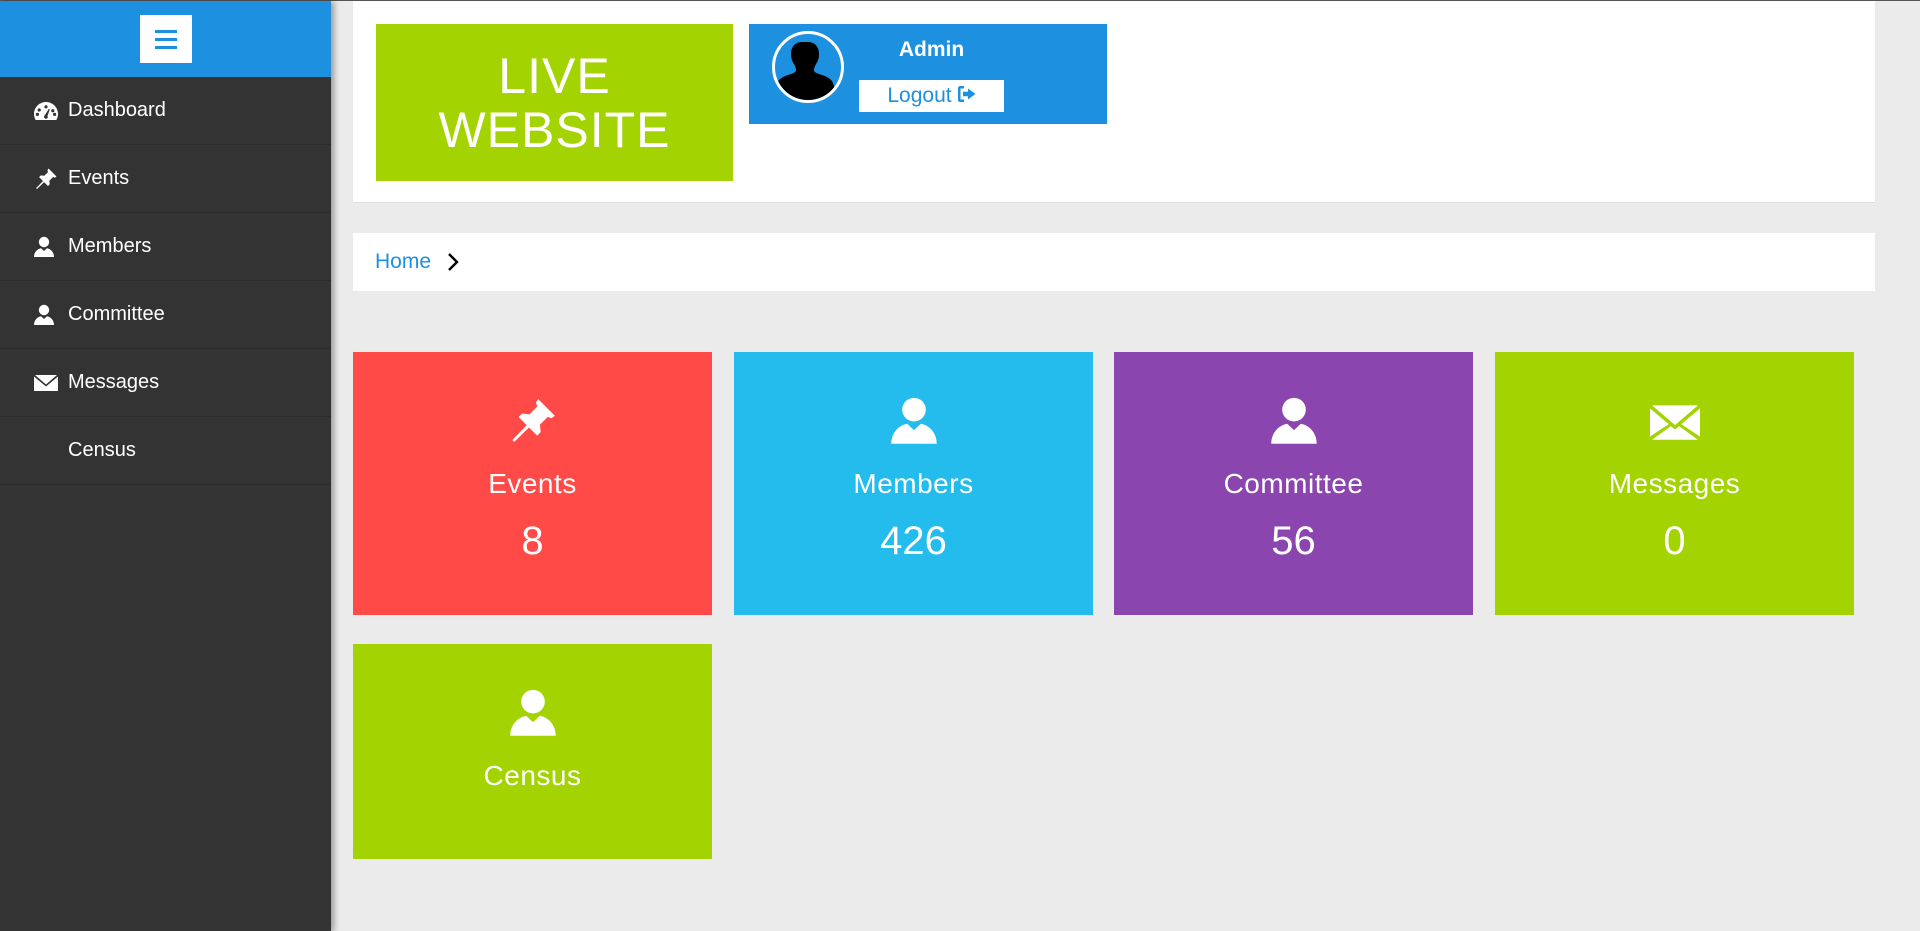  I want to click on tile-count: 8, so click(532, 541).